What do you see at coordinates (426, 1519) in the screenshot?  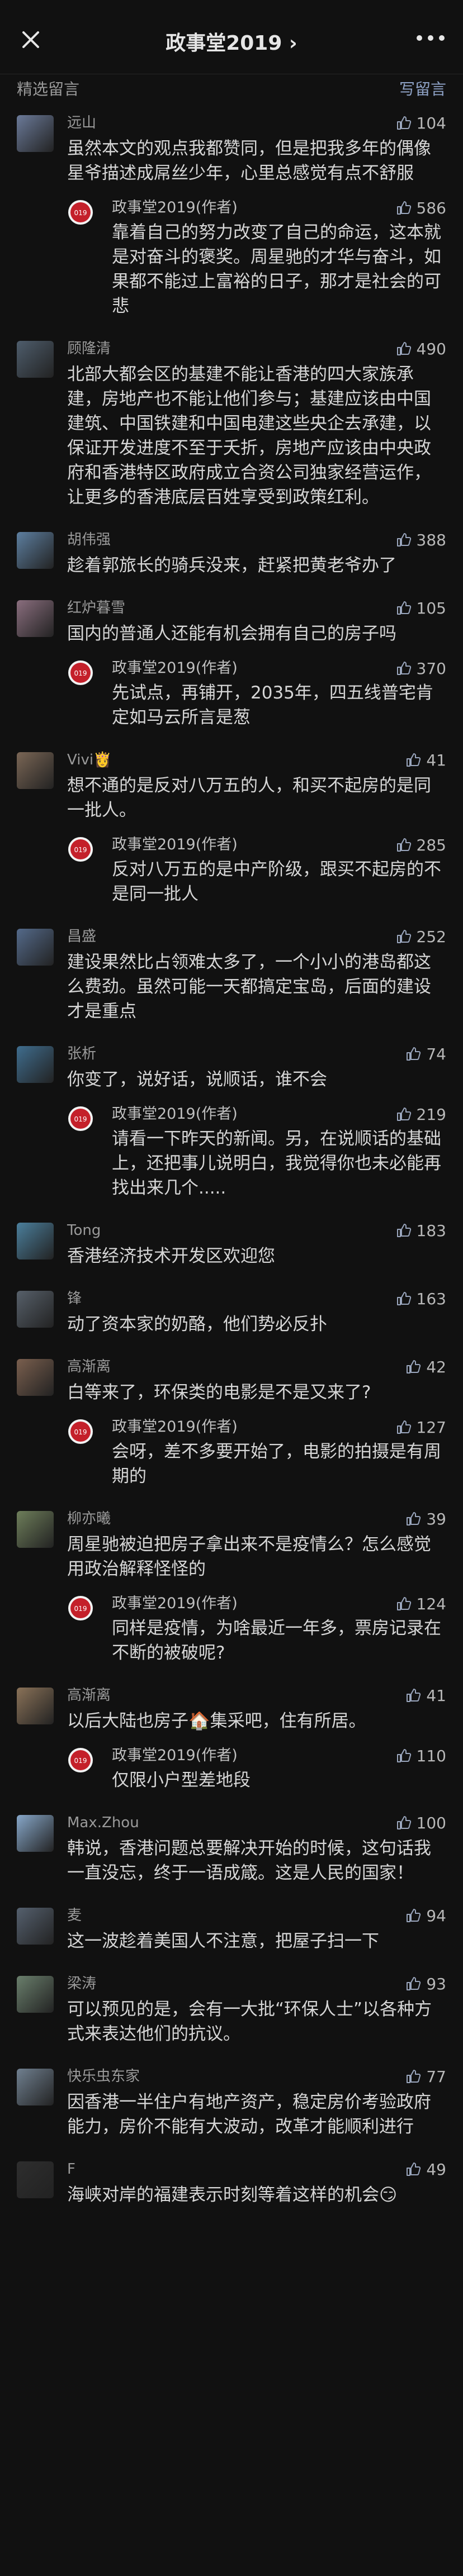 I see `like-button: 39` at bounding box center [426, 1519].